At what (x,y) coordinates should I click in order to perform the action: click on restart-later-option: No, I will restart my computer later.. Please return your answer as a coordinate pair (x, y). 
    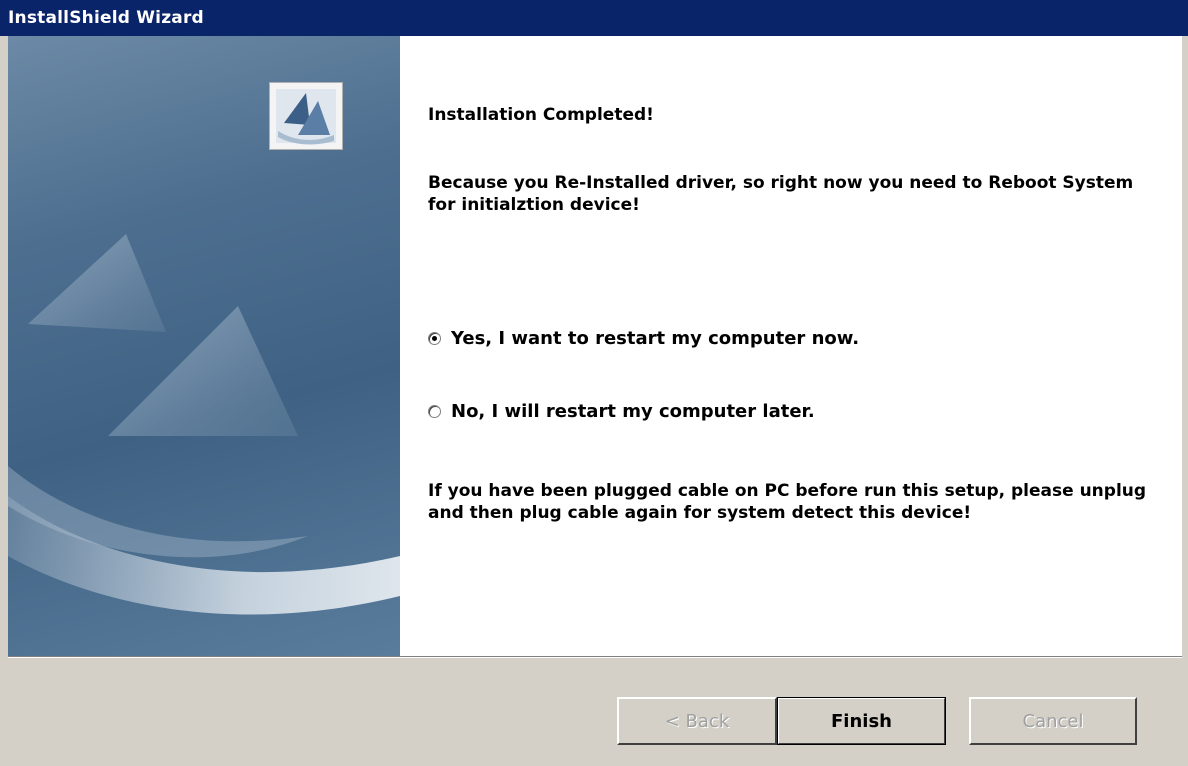
    Looking at the image, I should click on (621, 411).